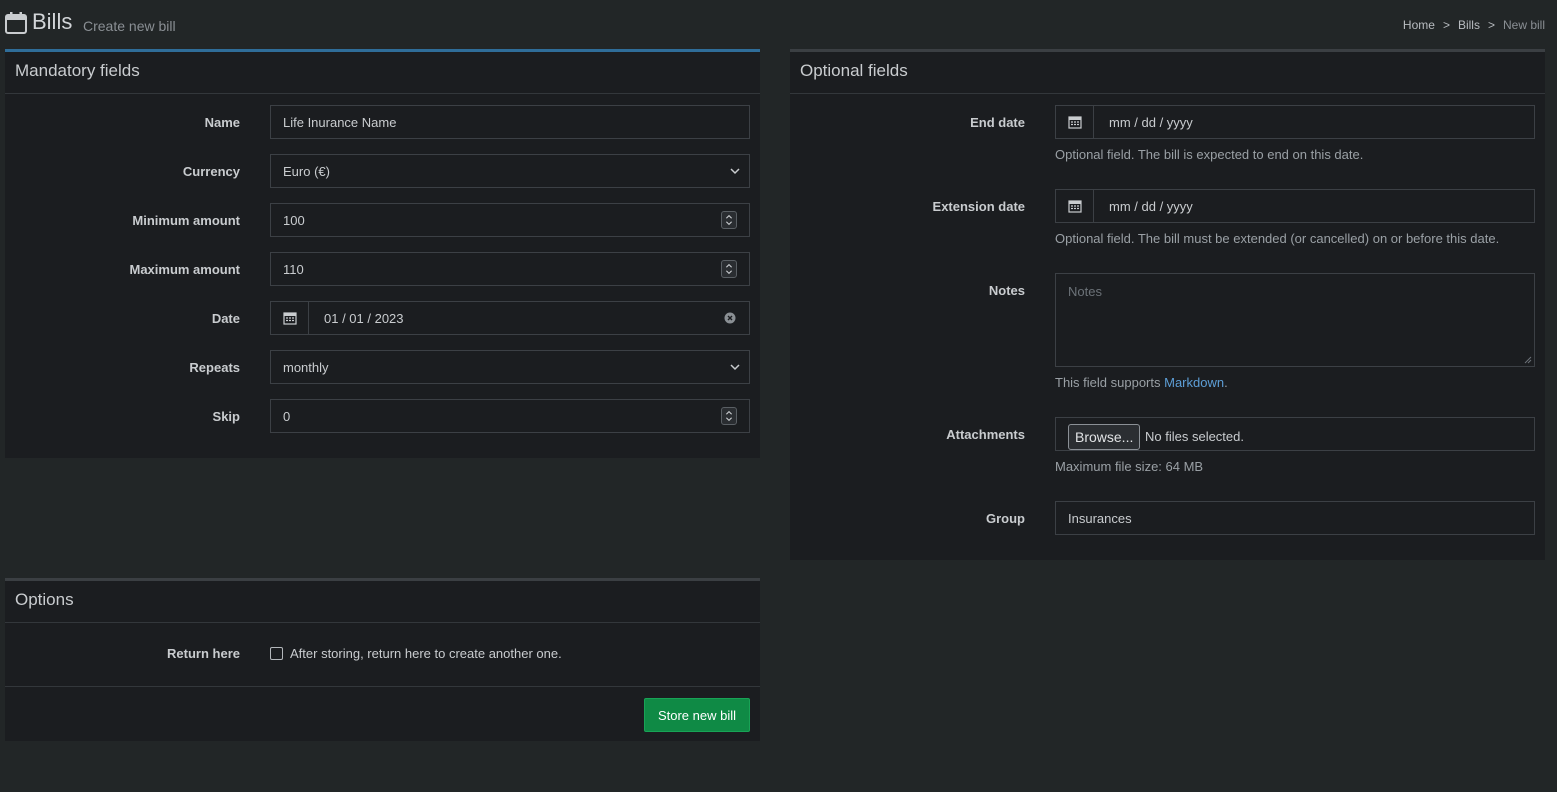 Image resolution: width=1557 pixels, height=792 pixels. What do you see at coordinates (1523, 25) in the screenshot?
I see `breadcrumb-current: New bill` at bounding box center [1523, 25].